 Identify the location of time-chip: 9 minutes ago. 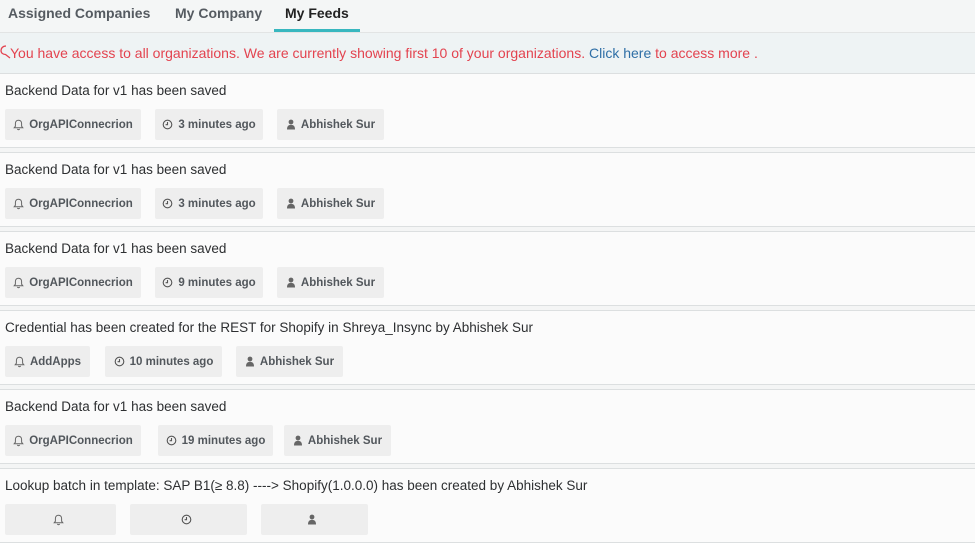
(209, 282).